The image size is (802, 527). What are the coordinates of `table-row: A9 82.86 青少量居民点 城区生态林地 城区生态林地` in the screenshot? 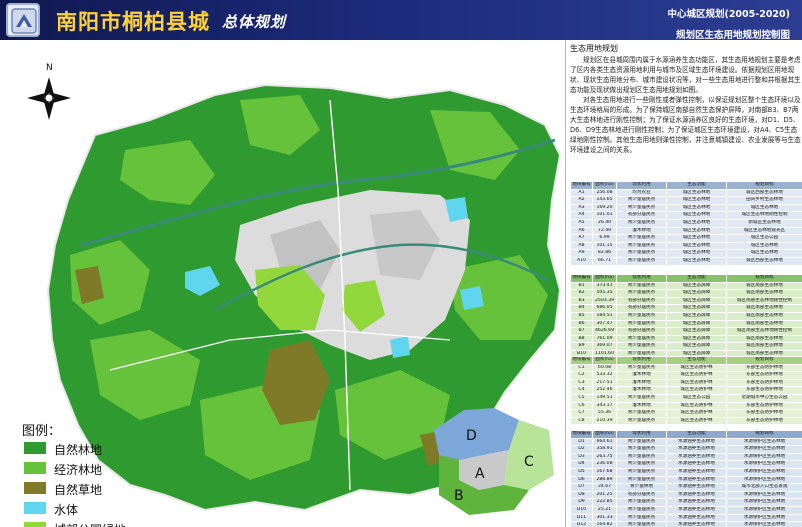 It's located at (686, 253).